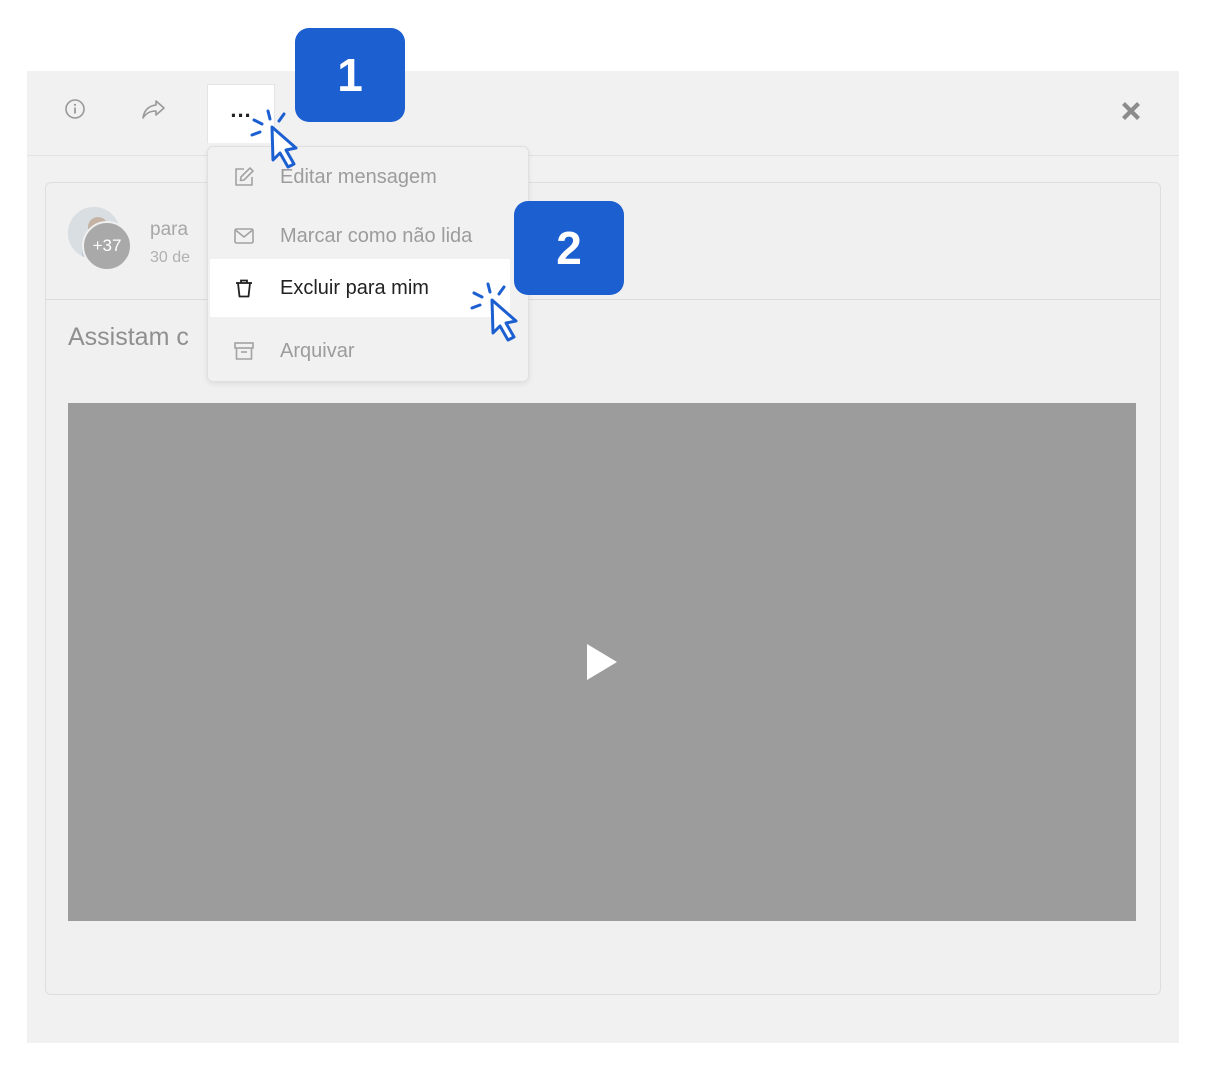 The width and height of the screenshot is (1206, 1074). Describe the element at coordinates (75, 109) in the screenshot. I see `info-icon` at that location.